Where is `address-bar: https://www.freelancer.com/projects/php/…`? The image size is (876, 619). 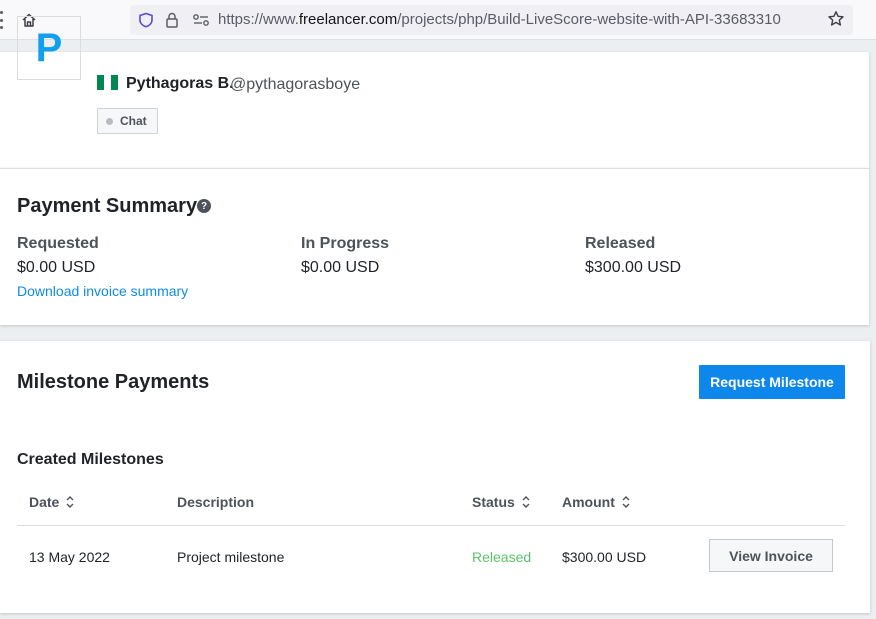
address-bar: https://www.freelancer.com/projects/php/… is located at coordinates (491, 20).